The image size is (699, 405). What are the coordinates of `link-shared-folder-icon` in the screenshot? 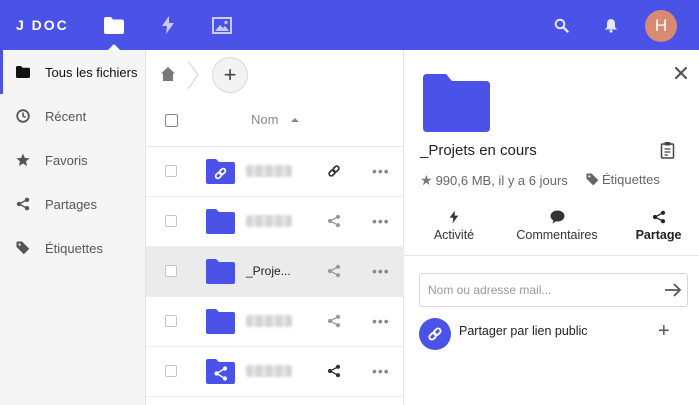 It's located at (220, 171).